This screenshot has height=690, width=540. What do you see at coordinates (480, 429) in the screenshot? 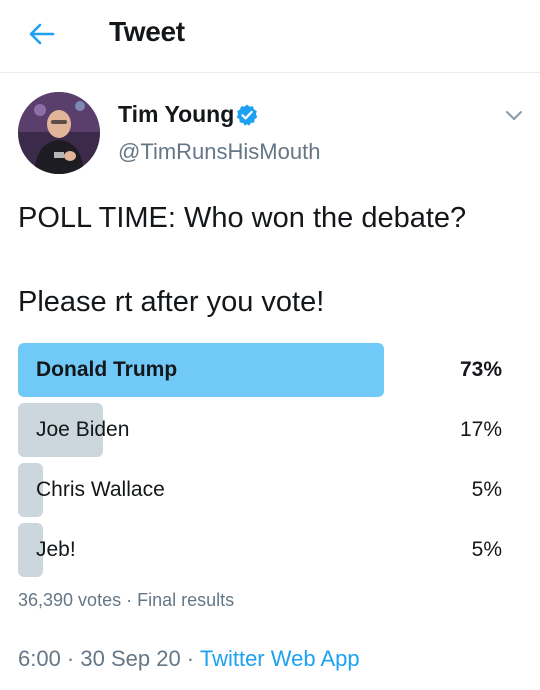
I see `poll-option-percent: 17%` at bounding box center [480, 429].